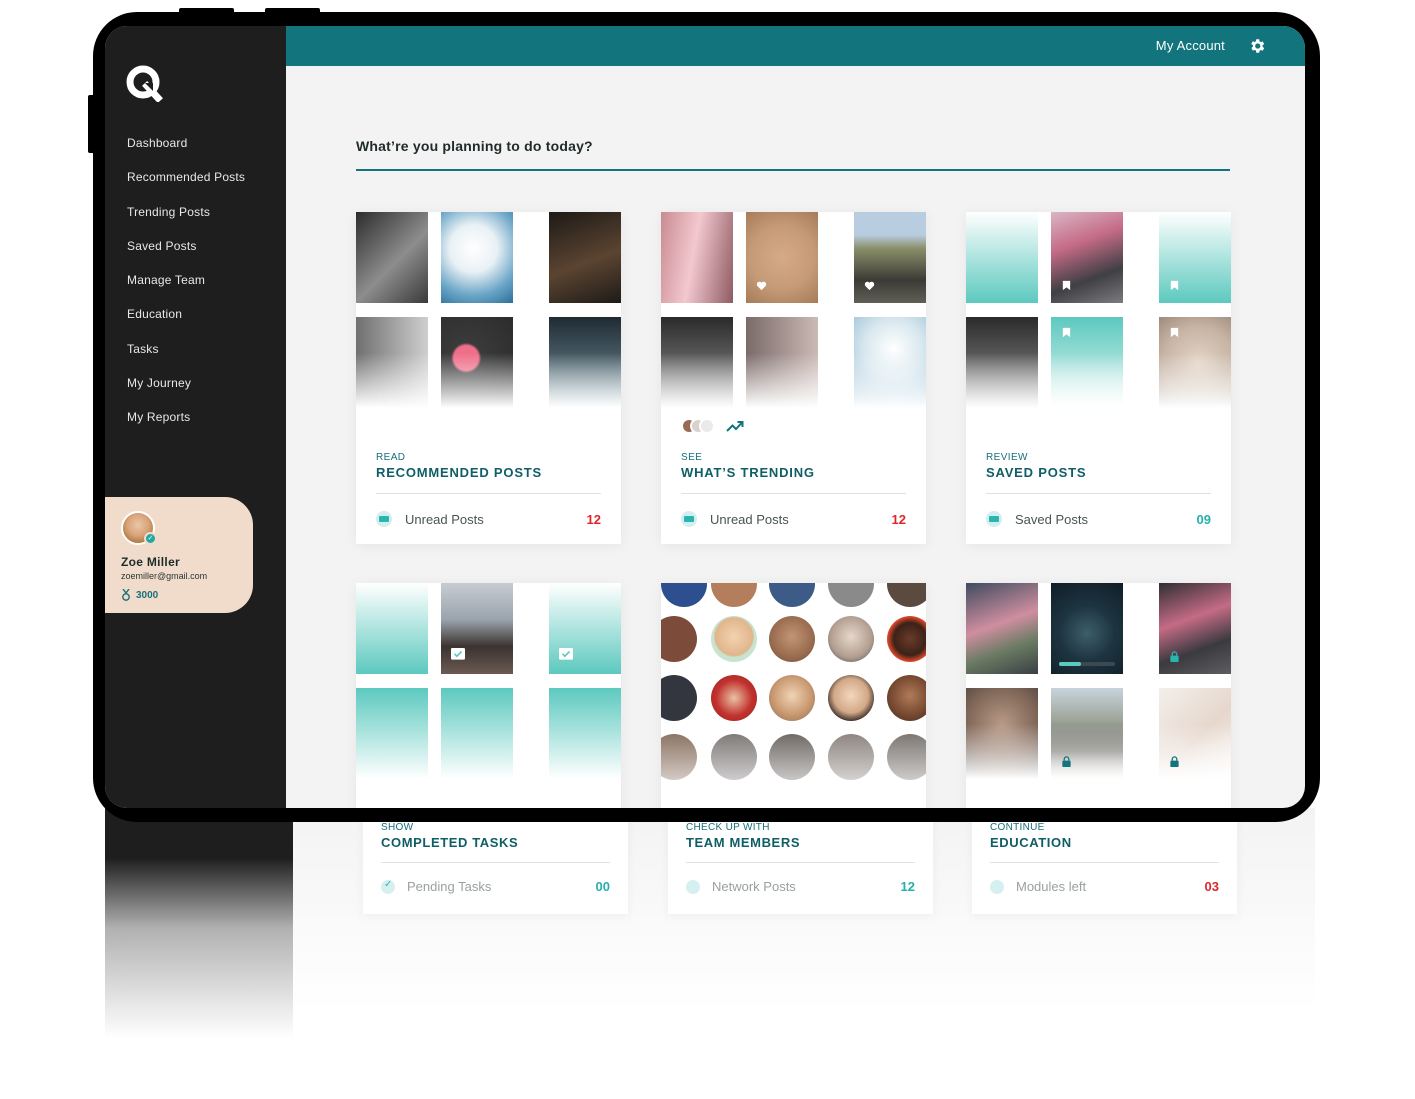  I want to click on completed-tasks-card: SHOW COMPLETED TASKS Pending Tasks 00, so click(495, 861).